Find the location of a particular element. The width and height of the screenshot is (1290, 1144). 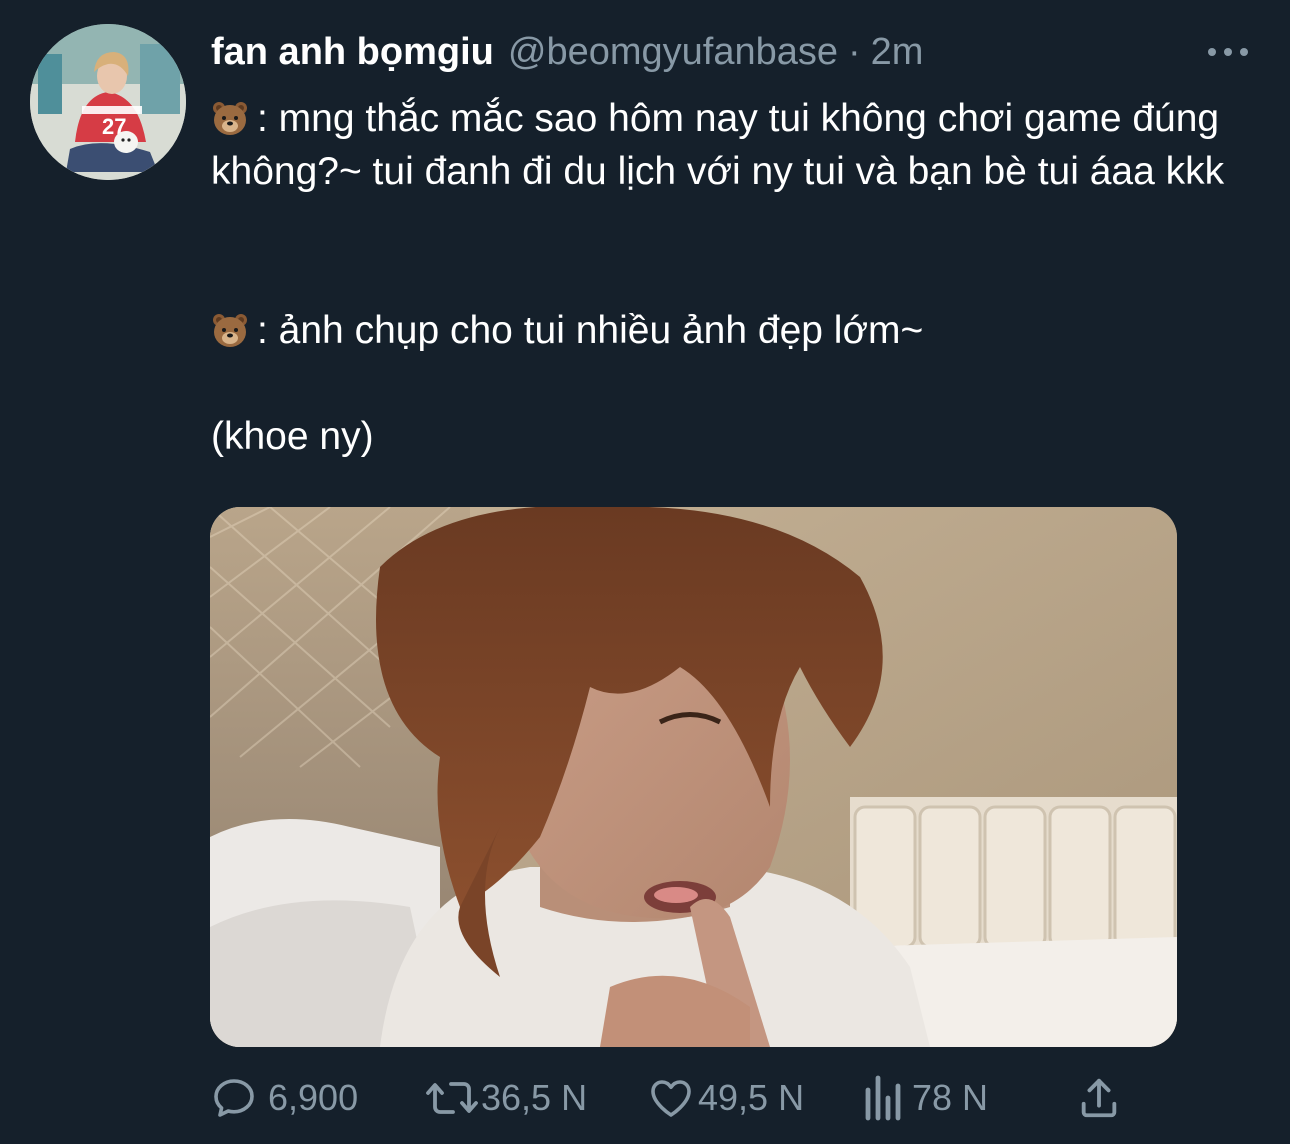

more-icon is located at coordinates (1228, 52).